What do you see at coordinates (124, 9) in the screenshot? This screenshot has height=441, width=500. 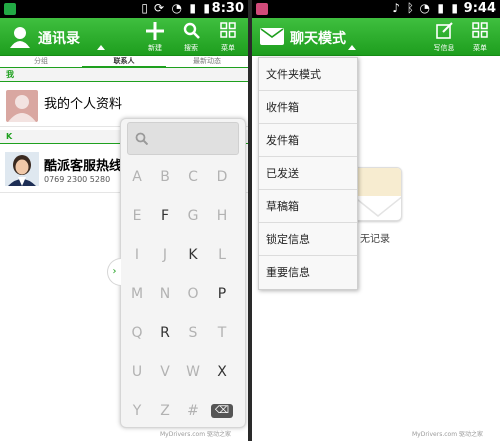 I see `status-bar: ▯ ⟳ ◔ ▮ ▮ 8:30` at bounding box center [124, 9].